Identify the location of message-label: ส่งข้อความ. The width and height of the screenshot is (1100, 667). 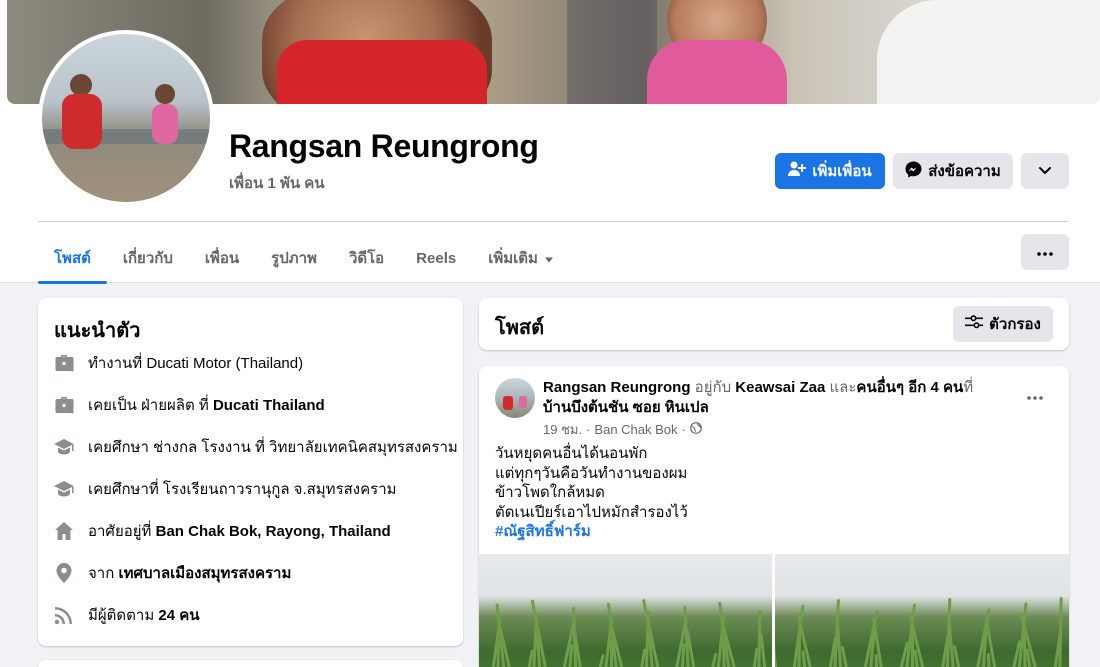
(964, 171).